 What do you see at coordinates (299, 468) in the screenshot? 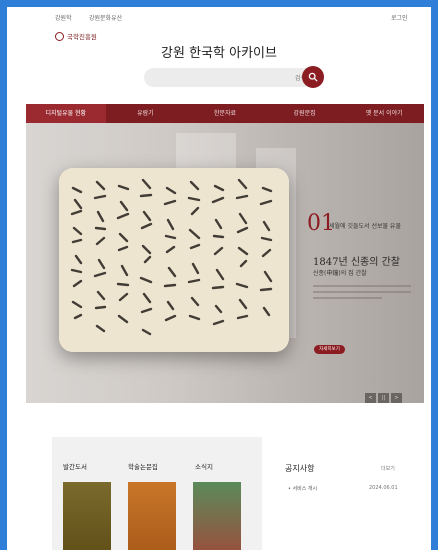
I see `notices-heading: 공지사항` at bounding box center [299, 468].